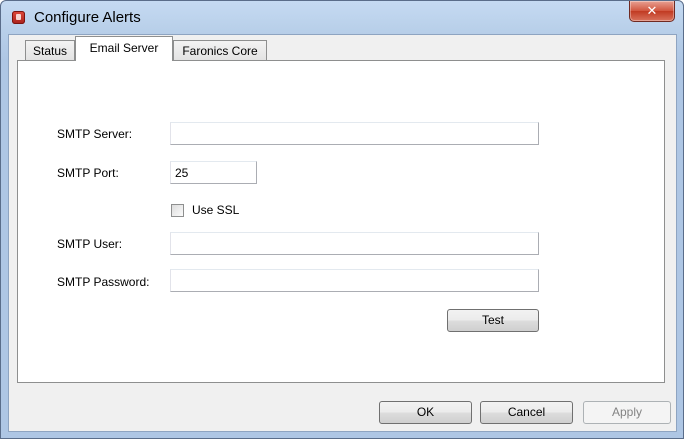  I want to click on smtp-user-input, so click(354, 243).